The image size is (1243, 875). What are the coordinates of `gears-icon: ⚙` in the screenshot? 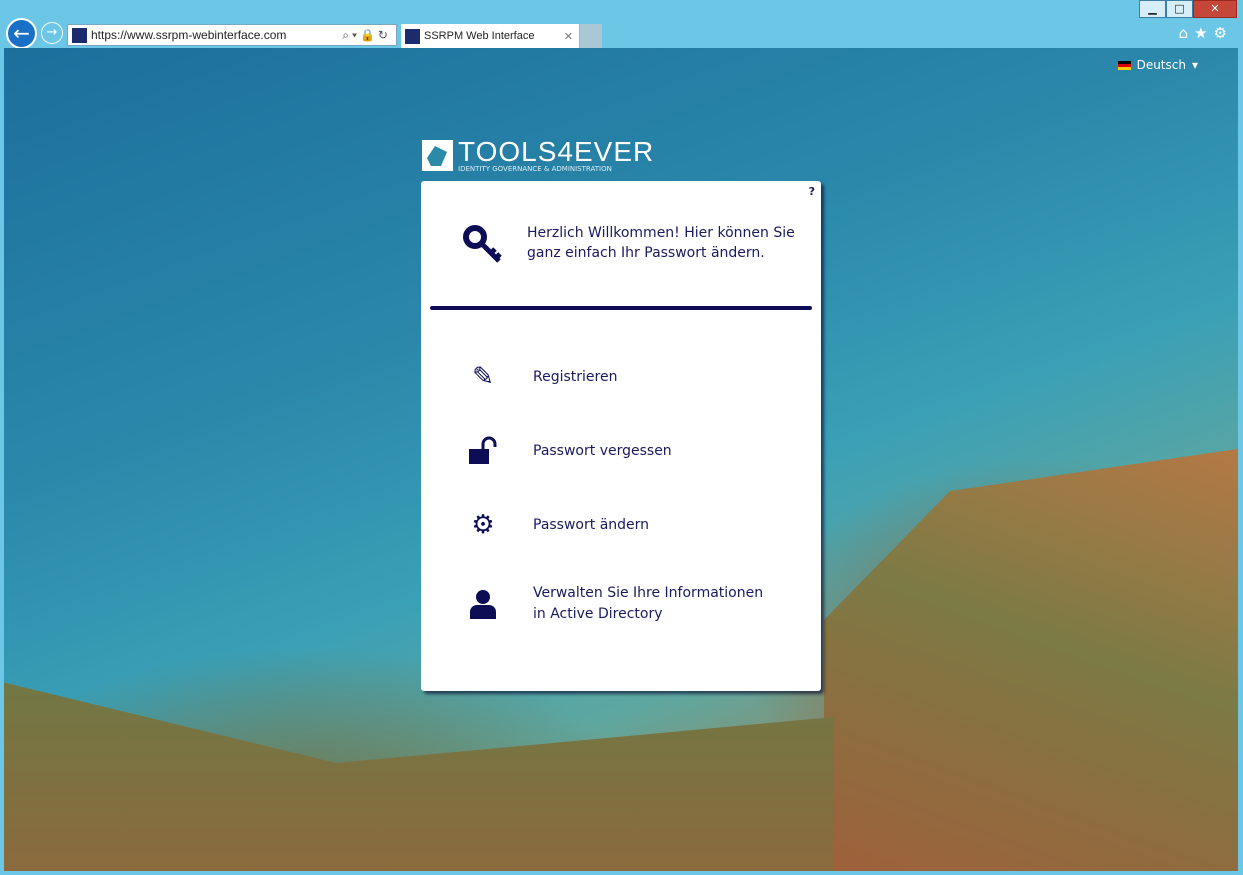 It's located at (483, 525).